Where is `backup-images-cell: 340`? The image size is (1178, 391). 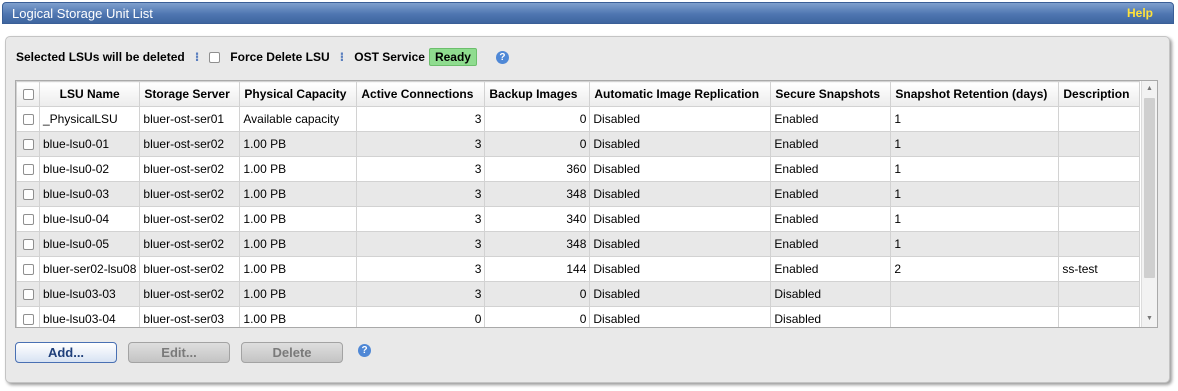
backup-images-cell: 340 is located at coordinates (537, 219).